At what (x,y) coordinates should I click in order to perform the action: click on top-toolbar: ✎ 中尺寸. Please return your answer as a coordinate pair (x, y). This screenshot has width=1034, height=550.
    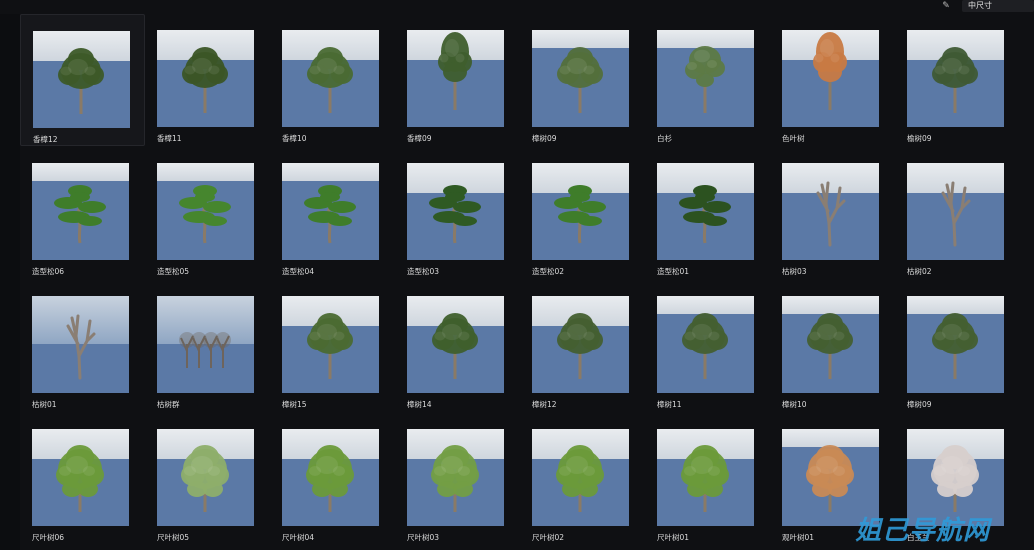
    Looking at the image, I should click on (517, 7).